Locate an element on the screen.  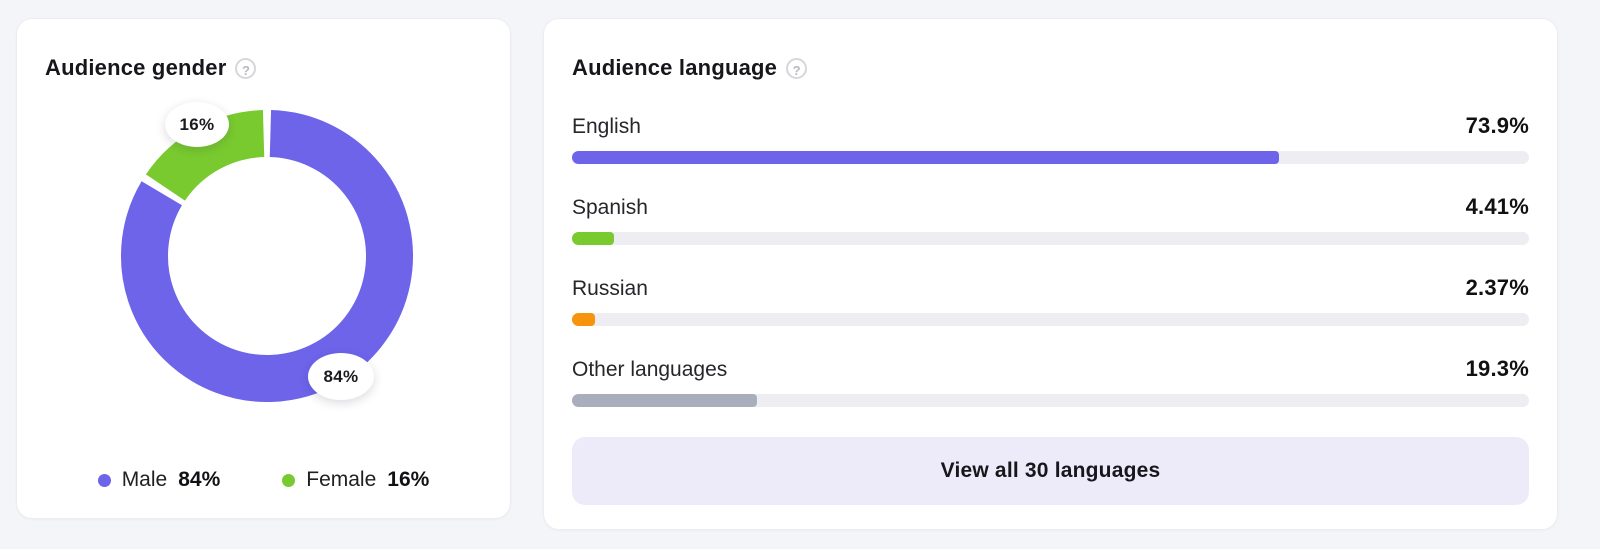
language-label: Other languages is located at coordinates (650, 369).